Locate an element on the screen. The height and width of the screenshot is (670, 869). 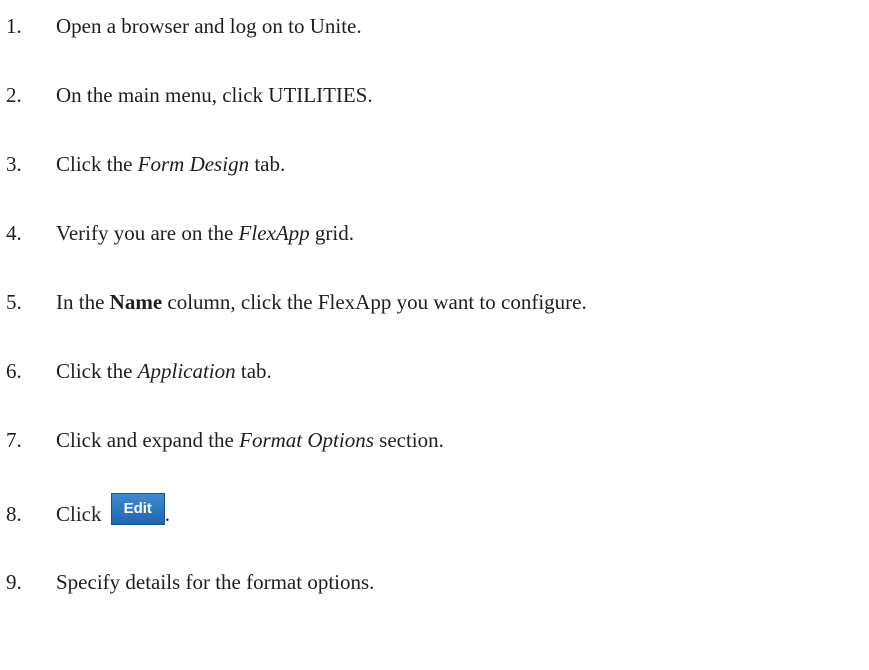
step-1: 1. Open a browser and log on to Unite. is located at coordinates (184, 26).